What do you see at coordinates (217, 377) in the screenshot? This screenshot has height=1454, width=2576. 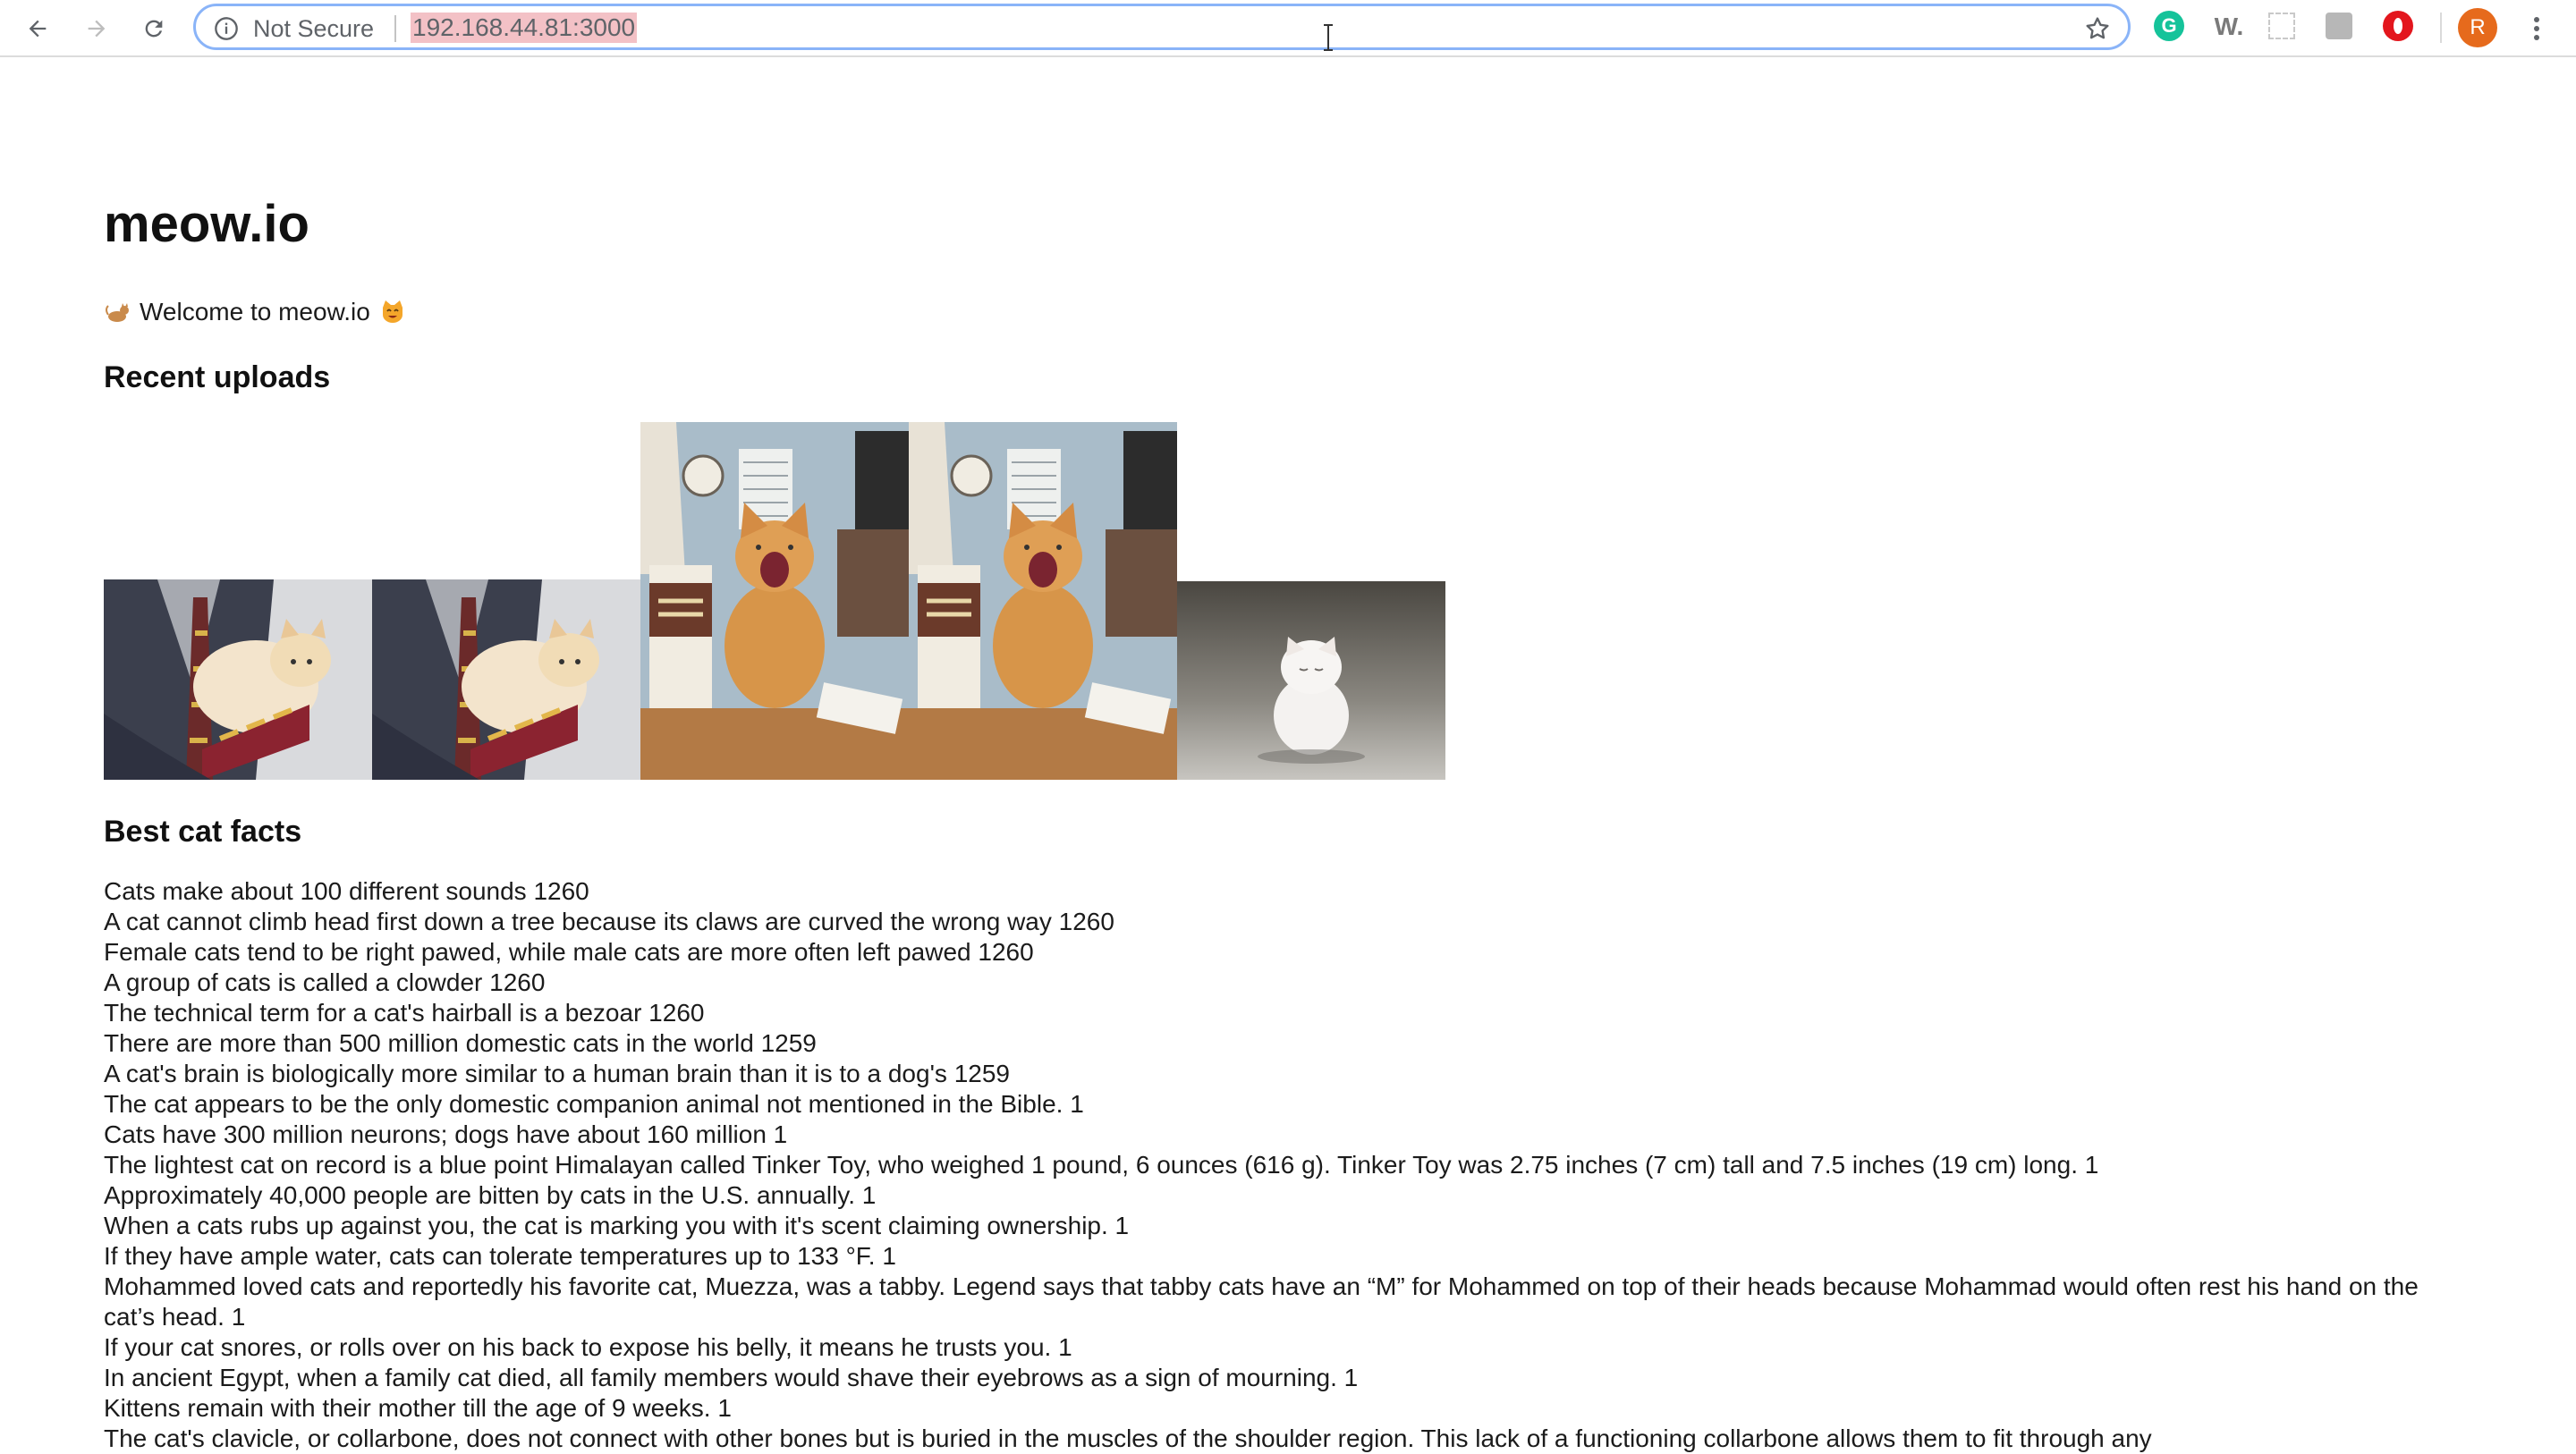 I see `recent-uploads-heading: Recent uploads` at bounding box center [217, 377].